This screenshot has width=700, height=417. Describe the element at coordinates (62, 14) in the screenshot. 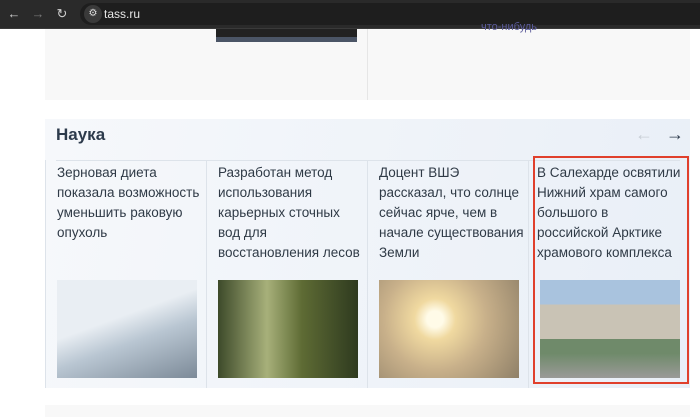

I see `reload-icon: ↻` at that location.